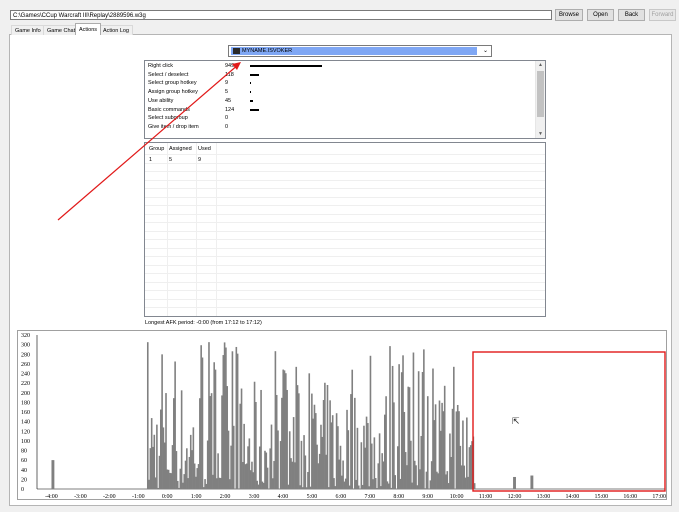  What do you see at coordinates (88, 29) in the screenshot?
I see `tab-actions: Actions` at bounding box center [88, 29].